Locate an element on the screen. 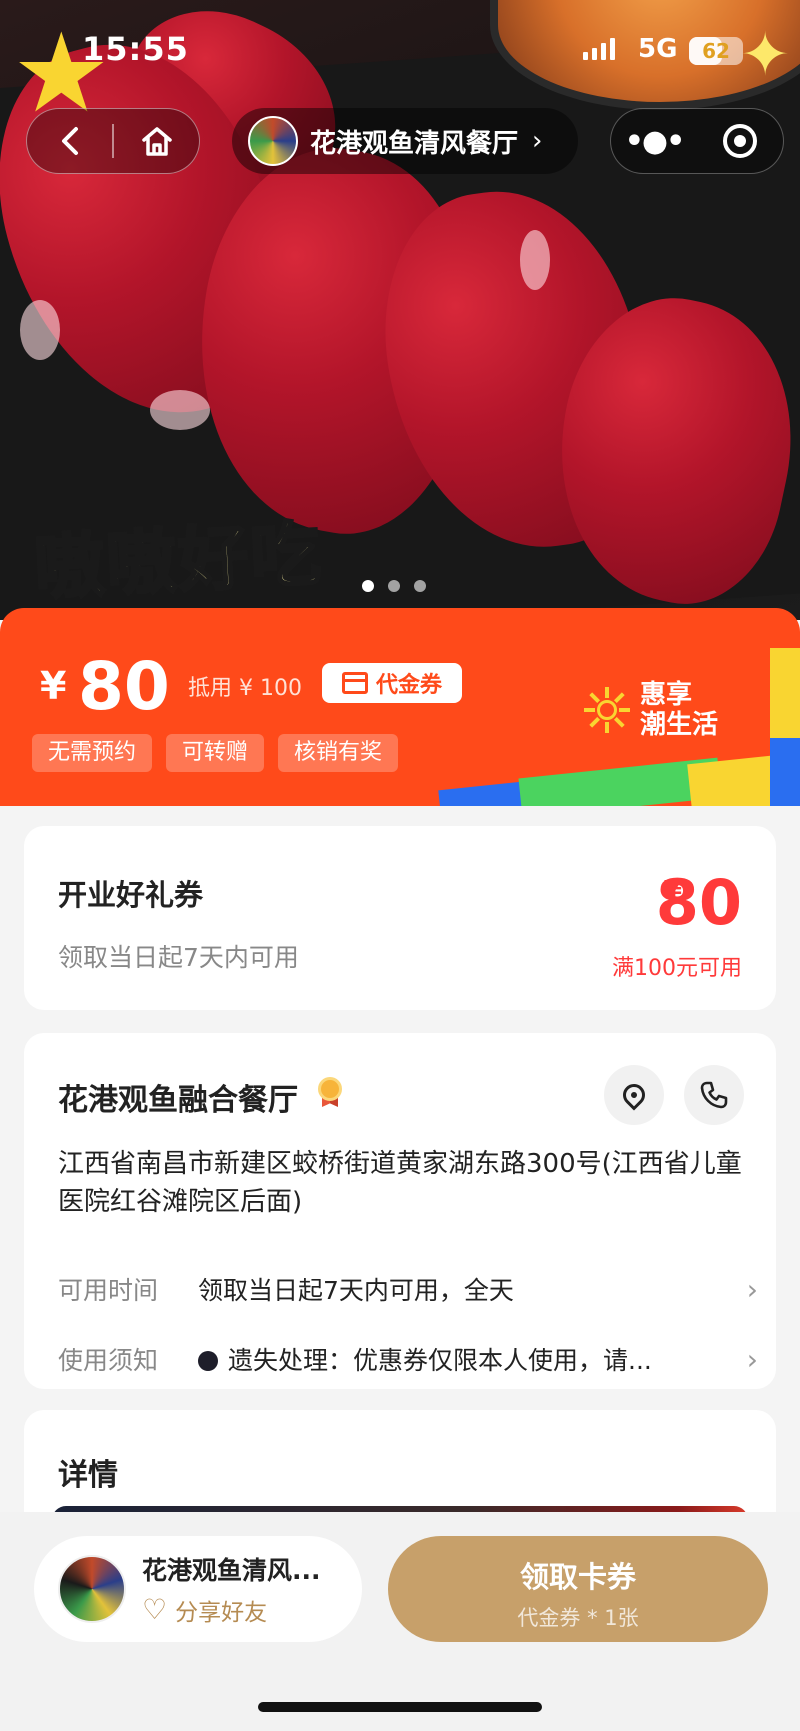 This screenshot has height=1731, width=800. store-name: 花港观鱼清风餐厅 is located at coordinates (414, 143).